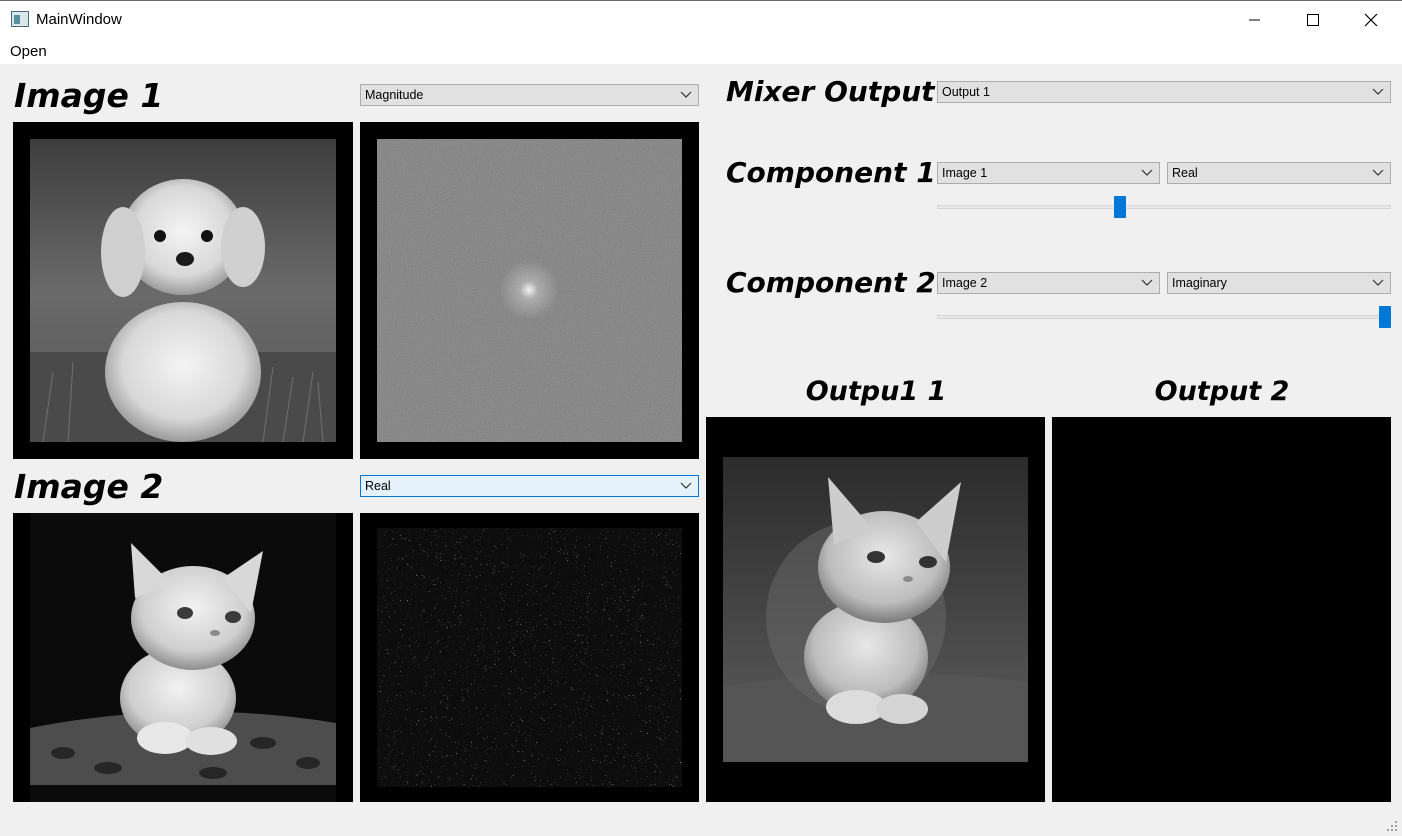 The height and width of the screenshot is (836, 1402). What do you see at coordinates (28, 51) in the screenshot?
I see `menu-open: Open` at bounding box center [28, 51].